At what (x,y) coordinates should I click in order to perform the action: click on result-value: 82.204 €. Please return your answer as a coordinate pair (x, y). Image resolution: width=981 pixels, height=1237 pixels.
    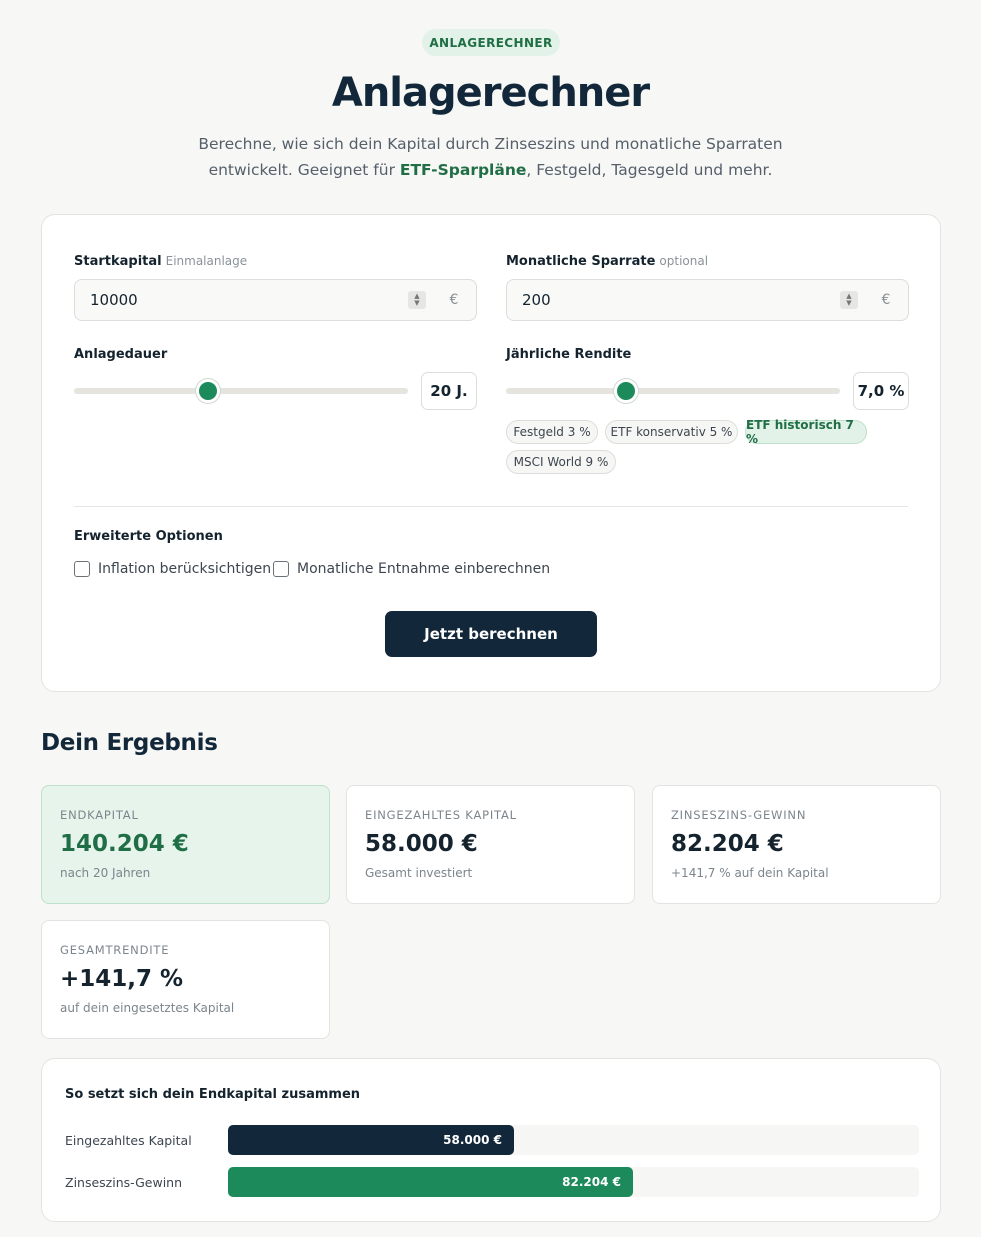
    Looking at the image, I should click on (727, 844).